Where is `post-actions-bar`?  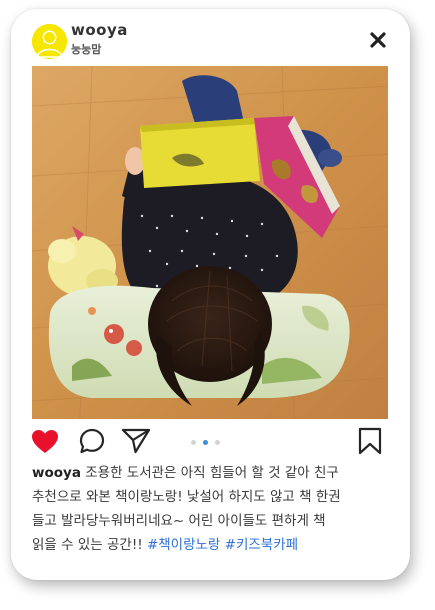
post-actions-bar is located at coordinates (210, 443).